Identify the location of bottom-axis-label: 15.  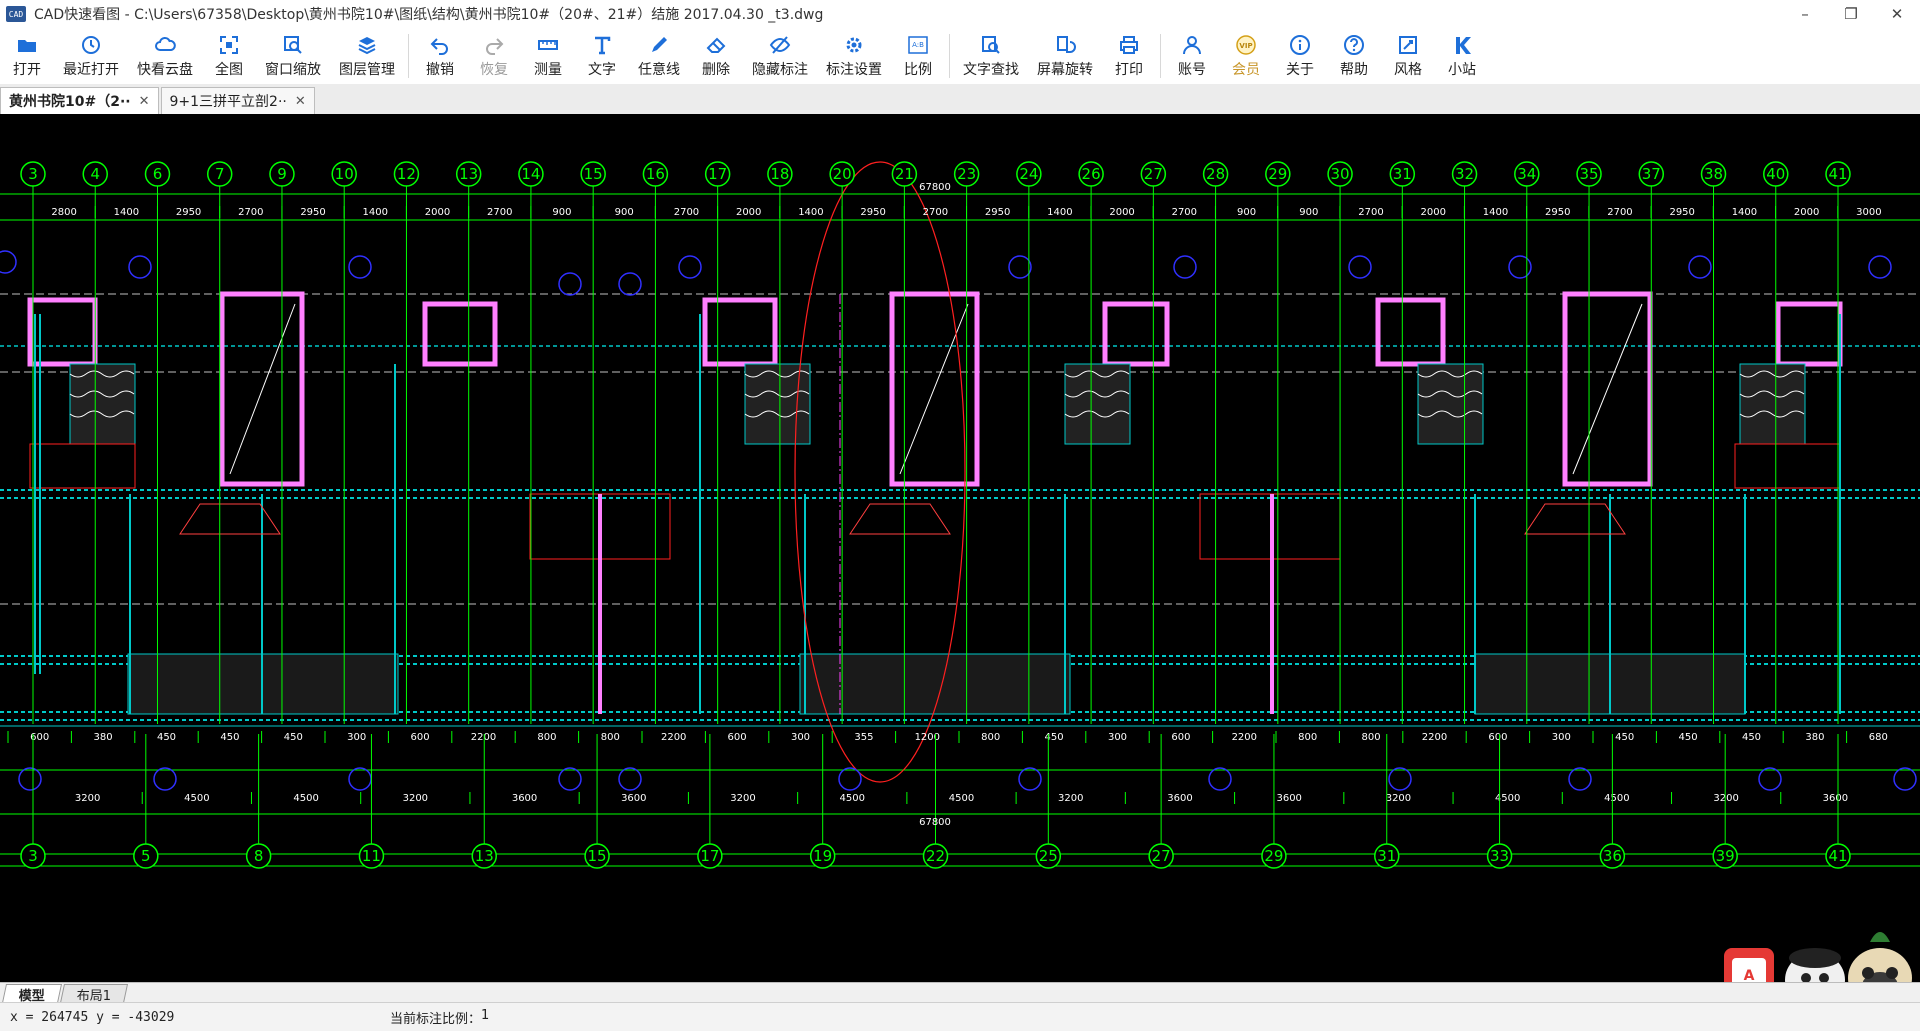
(597, 856).